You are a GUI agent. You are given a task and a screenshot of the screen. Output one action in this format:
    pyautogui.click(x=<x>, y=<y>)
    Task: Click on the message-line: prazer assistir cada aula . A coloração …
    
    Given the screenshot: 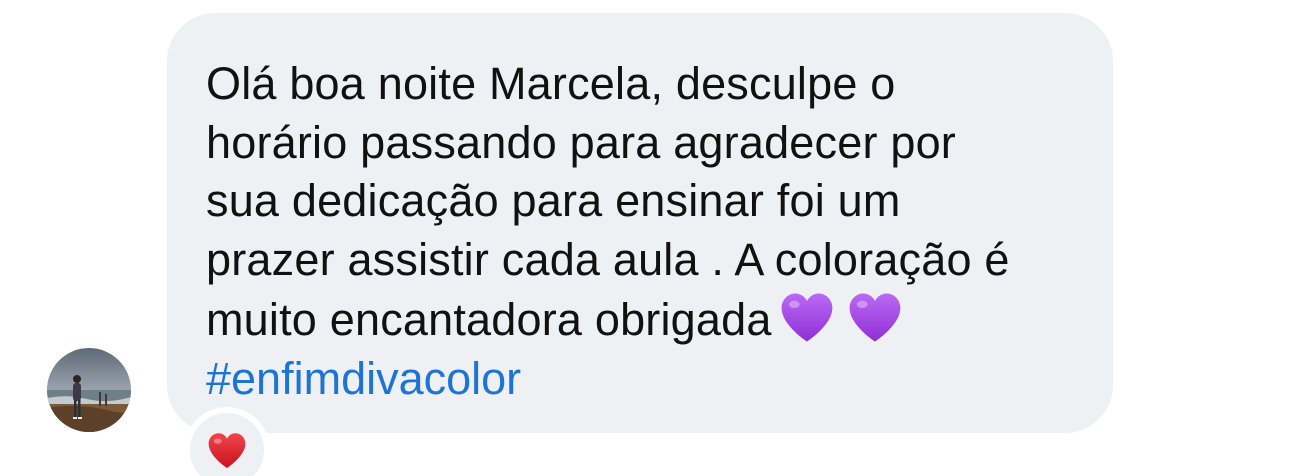 What is the action you would take?
    pyautogui.click(x=608, y=259)
    